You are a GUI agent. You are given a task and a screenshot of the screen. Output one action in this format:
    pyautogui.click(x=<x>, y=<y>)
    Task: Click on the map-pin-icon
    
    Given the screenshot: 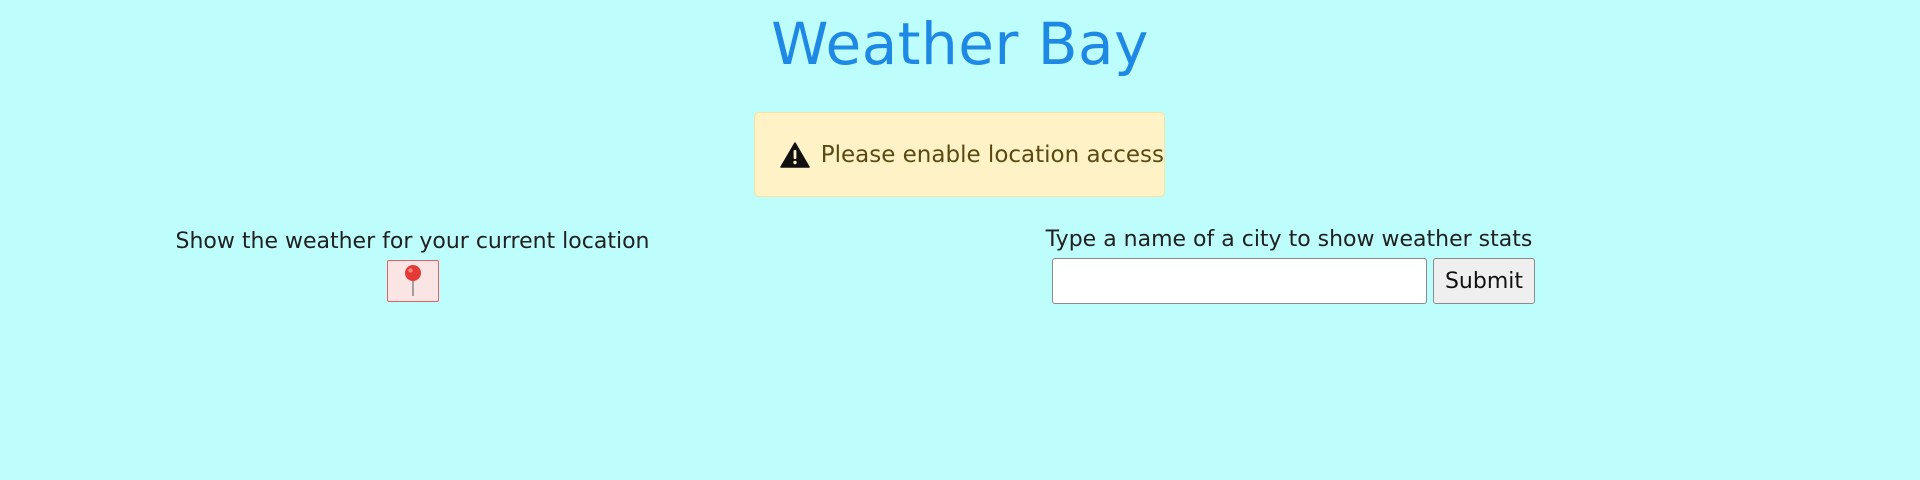 What is the action you would take?
    pyautogui.click(x=413, y=281)
    